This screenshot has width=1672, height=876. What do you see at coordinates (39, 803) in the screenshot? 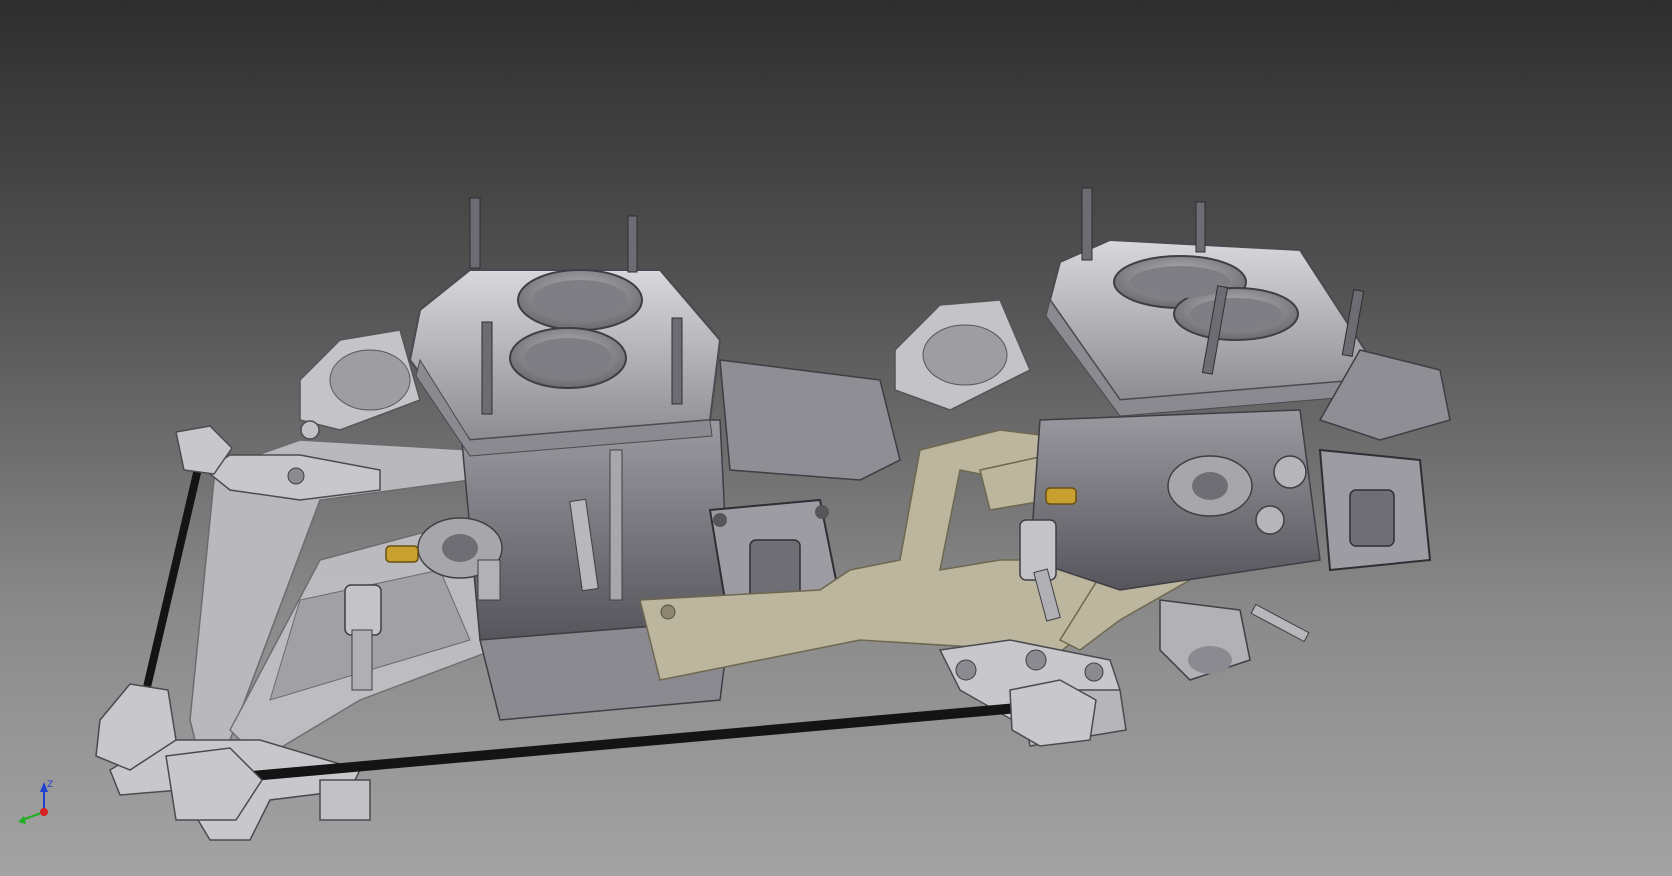
I see `coordinate-triad-icon: Z` at bounding box center [39, 803].